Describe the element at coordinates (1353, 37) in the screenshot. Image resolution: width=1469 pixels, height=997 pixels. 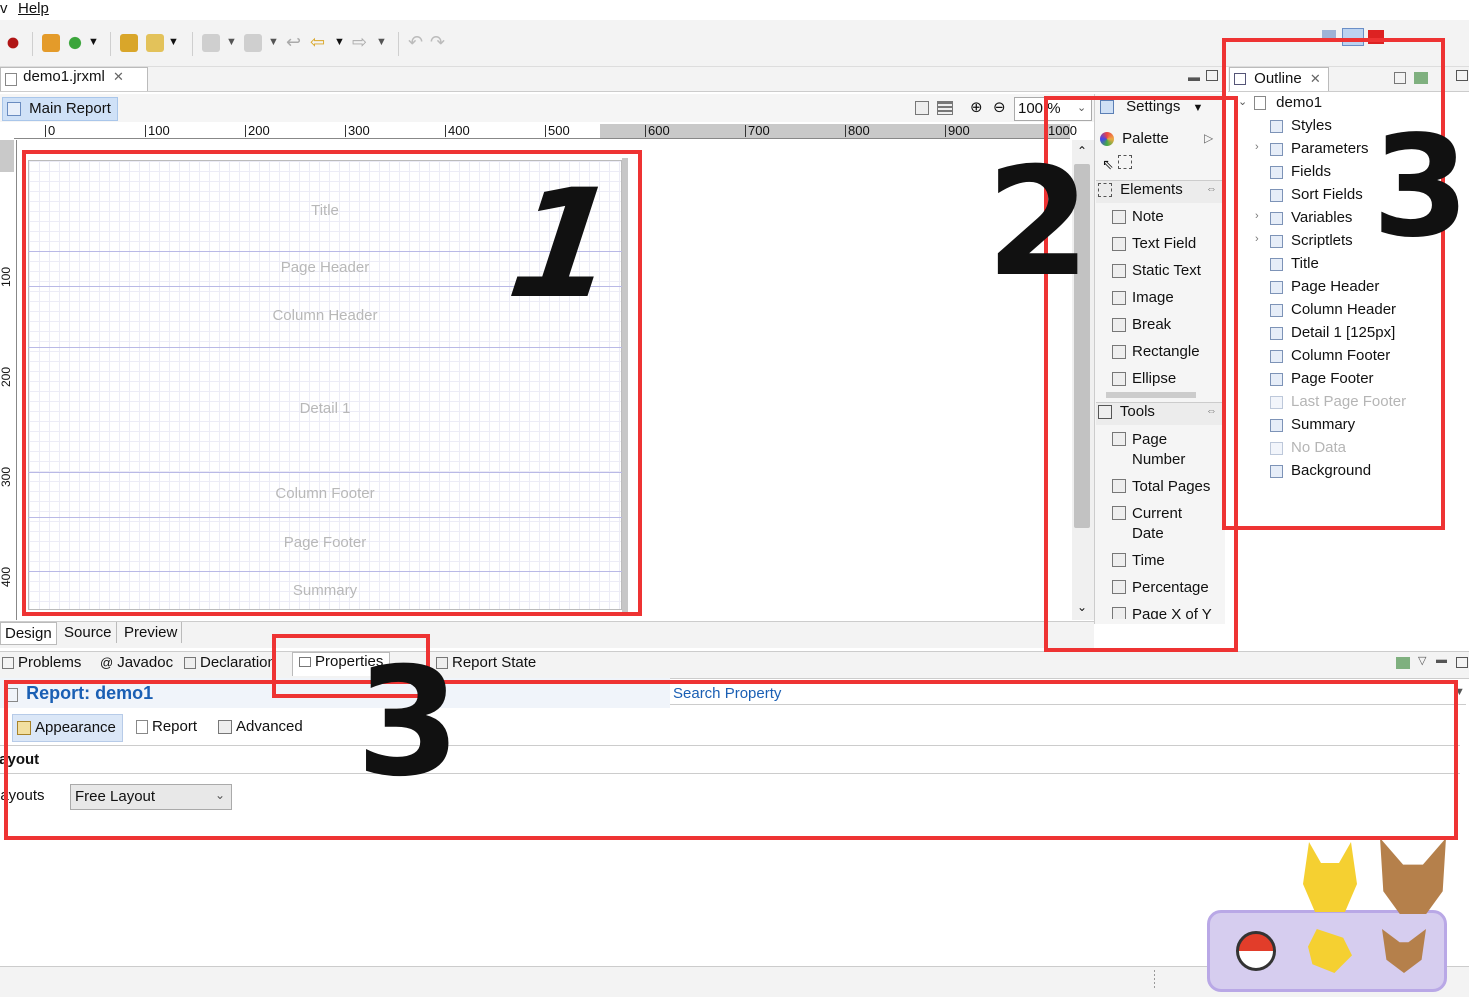
I see `report-perspective-icon` at that location.